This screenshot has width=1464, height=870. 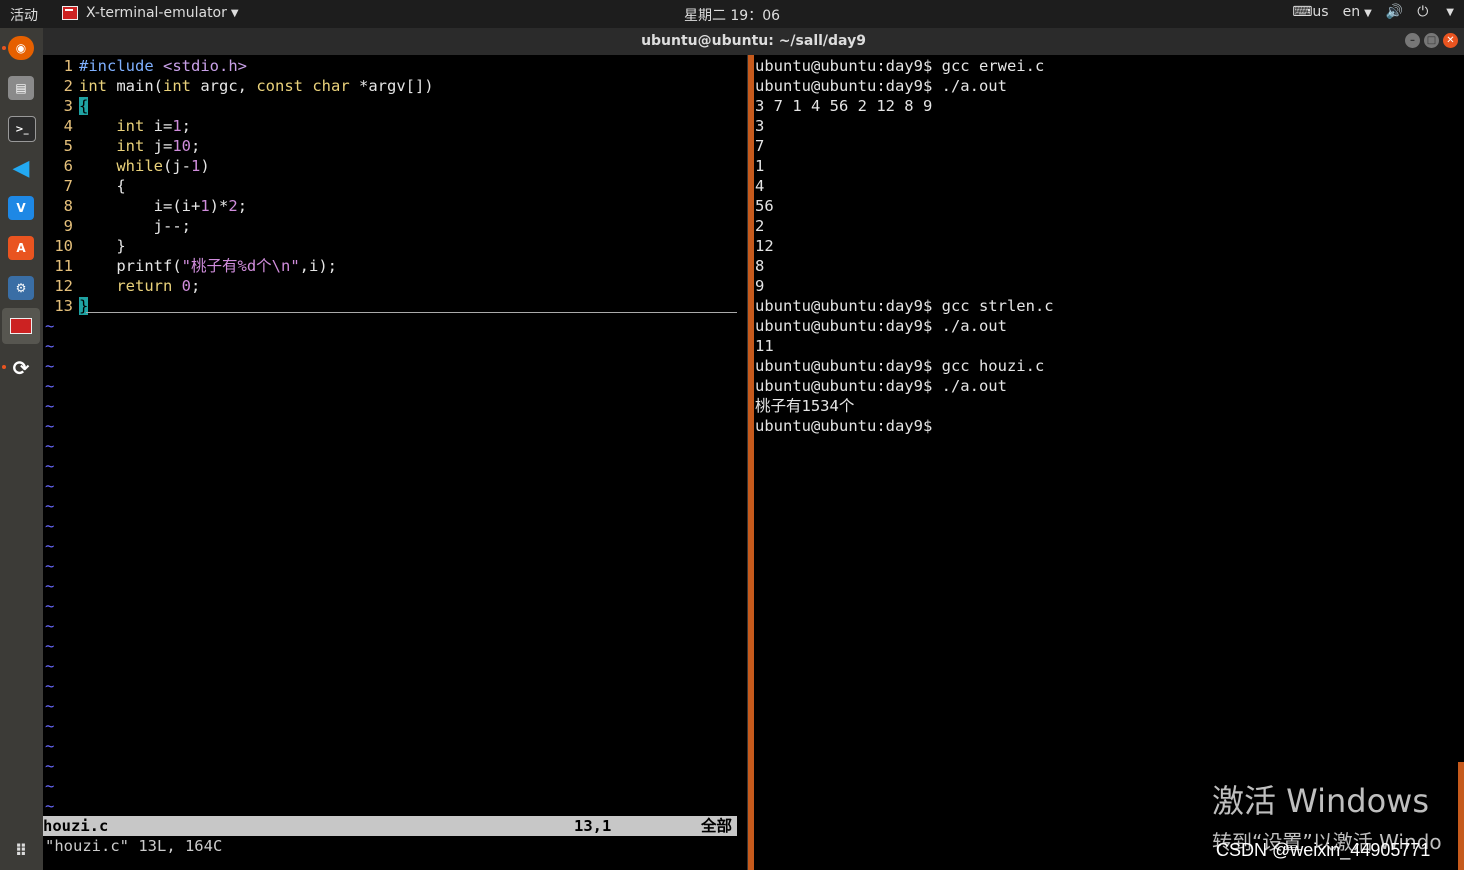 I want to click on terminal-line: 桃子有1534个, so click(x=805, y=406).